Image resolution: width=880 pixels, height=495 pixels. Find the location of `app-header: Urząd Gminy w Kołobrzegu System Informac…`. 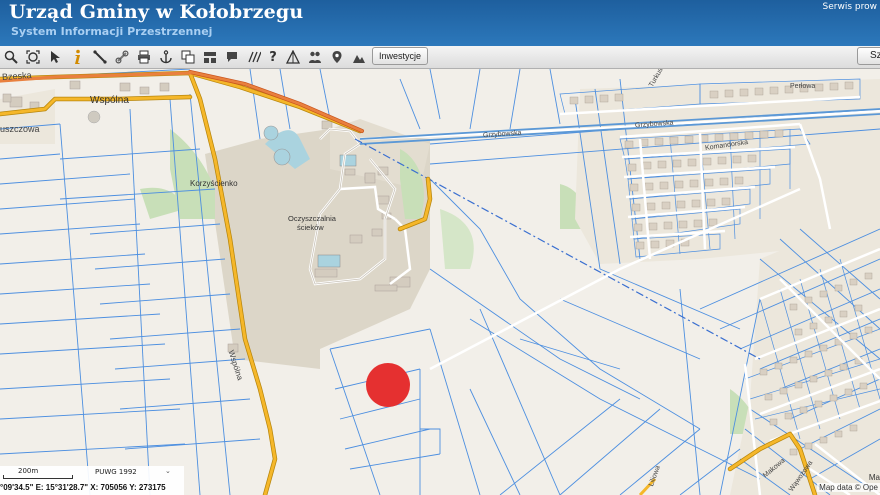

app-header: Urząd Gminy w Kołobrzegu System Informac… is located at coordinates (440, 23).